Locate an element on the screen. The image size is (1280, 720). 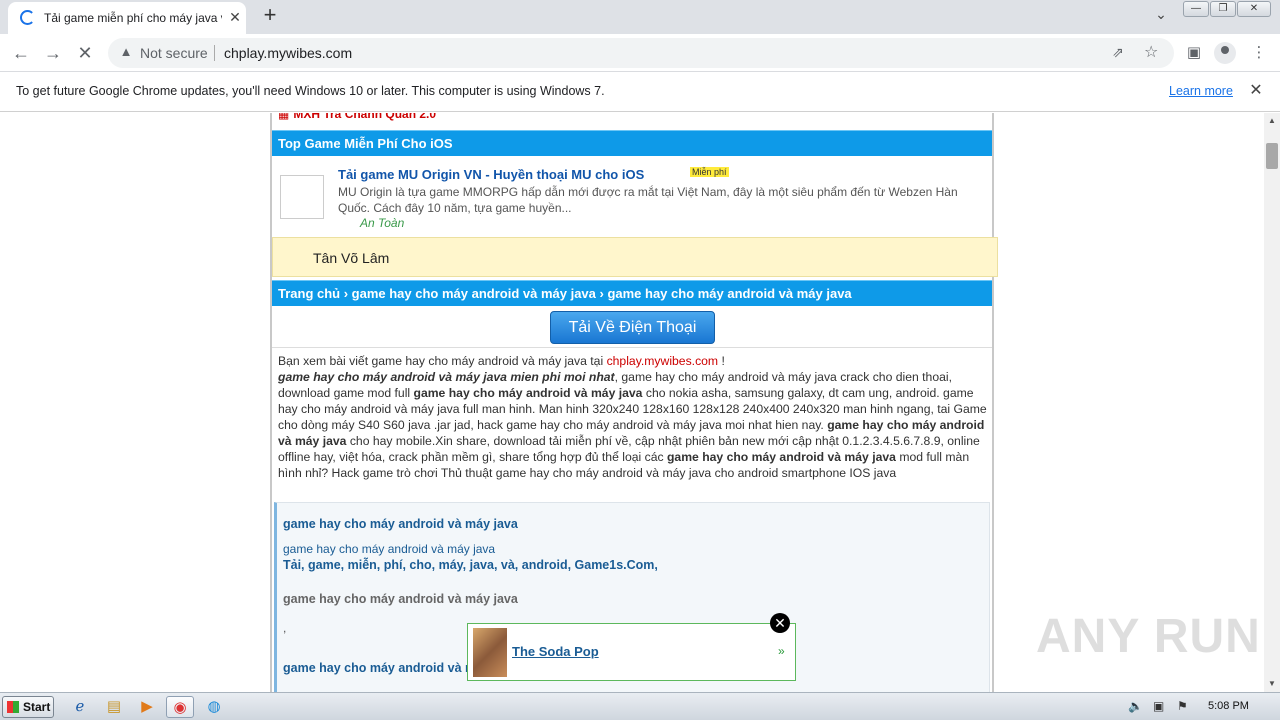
ad-banner: The Soda Pop » is located at coordinates (631, 652).